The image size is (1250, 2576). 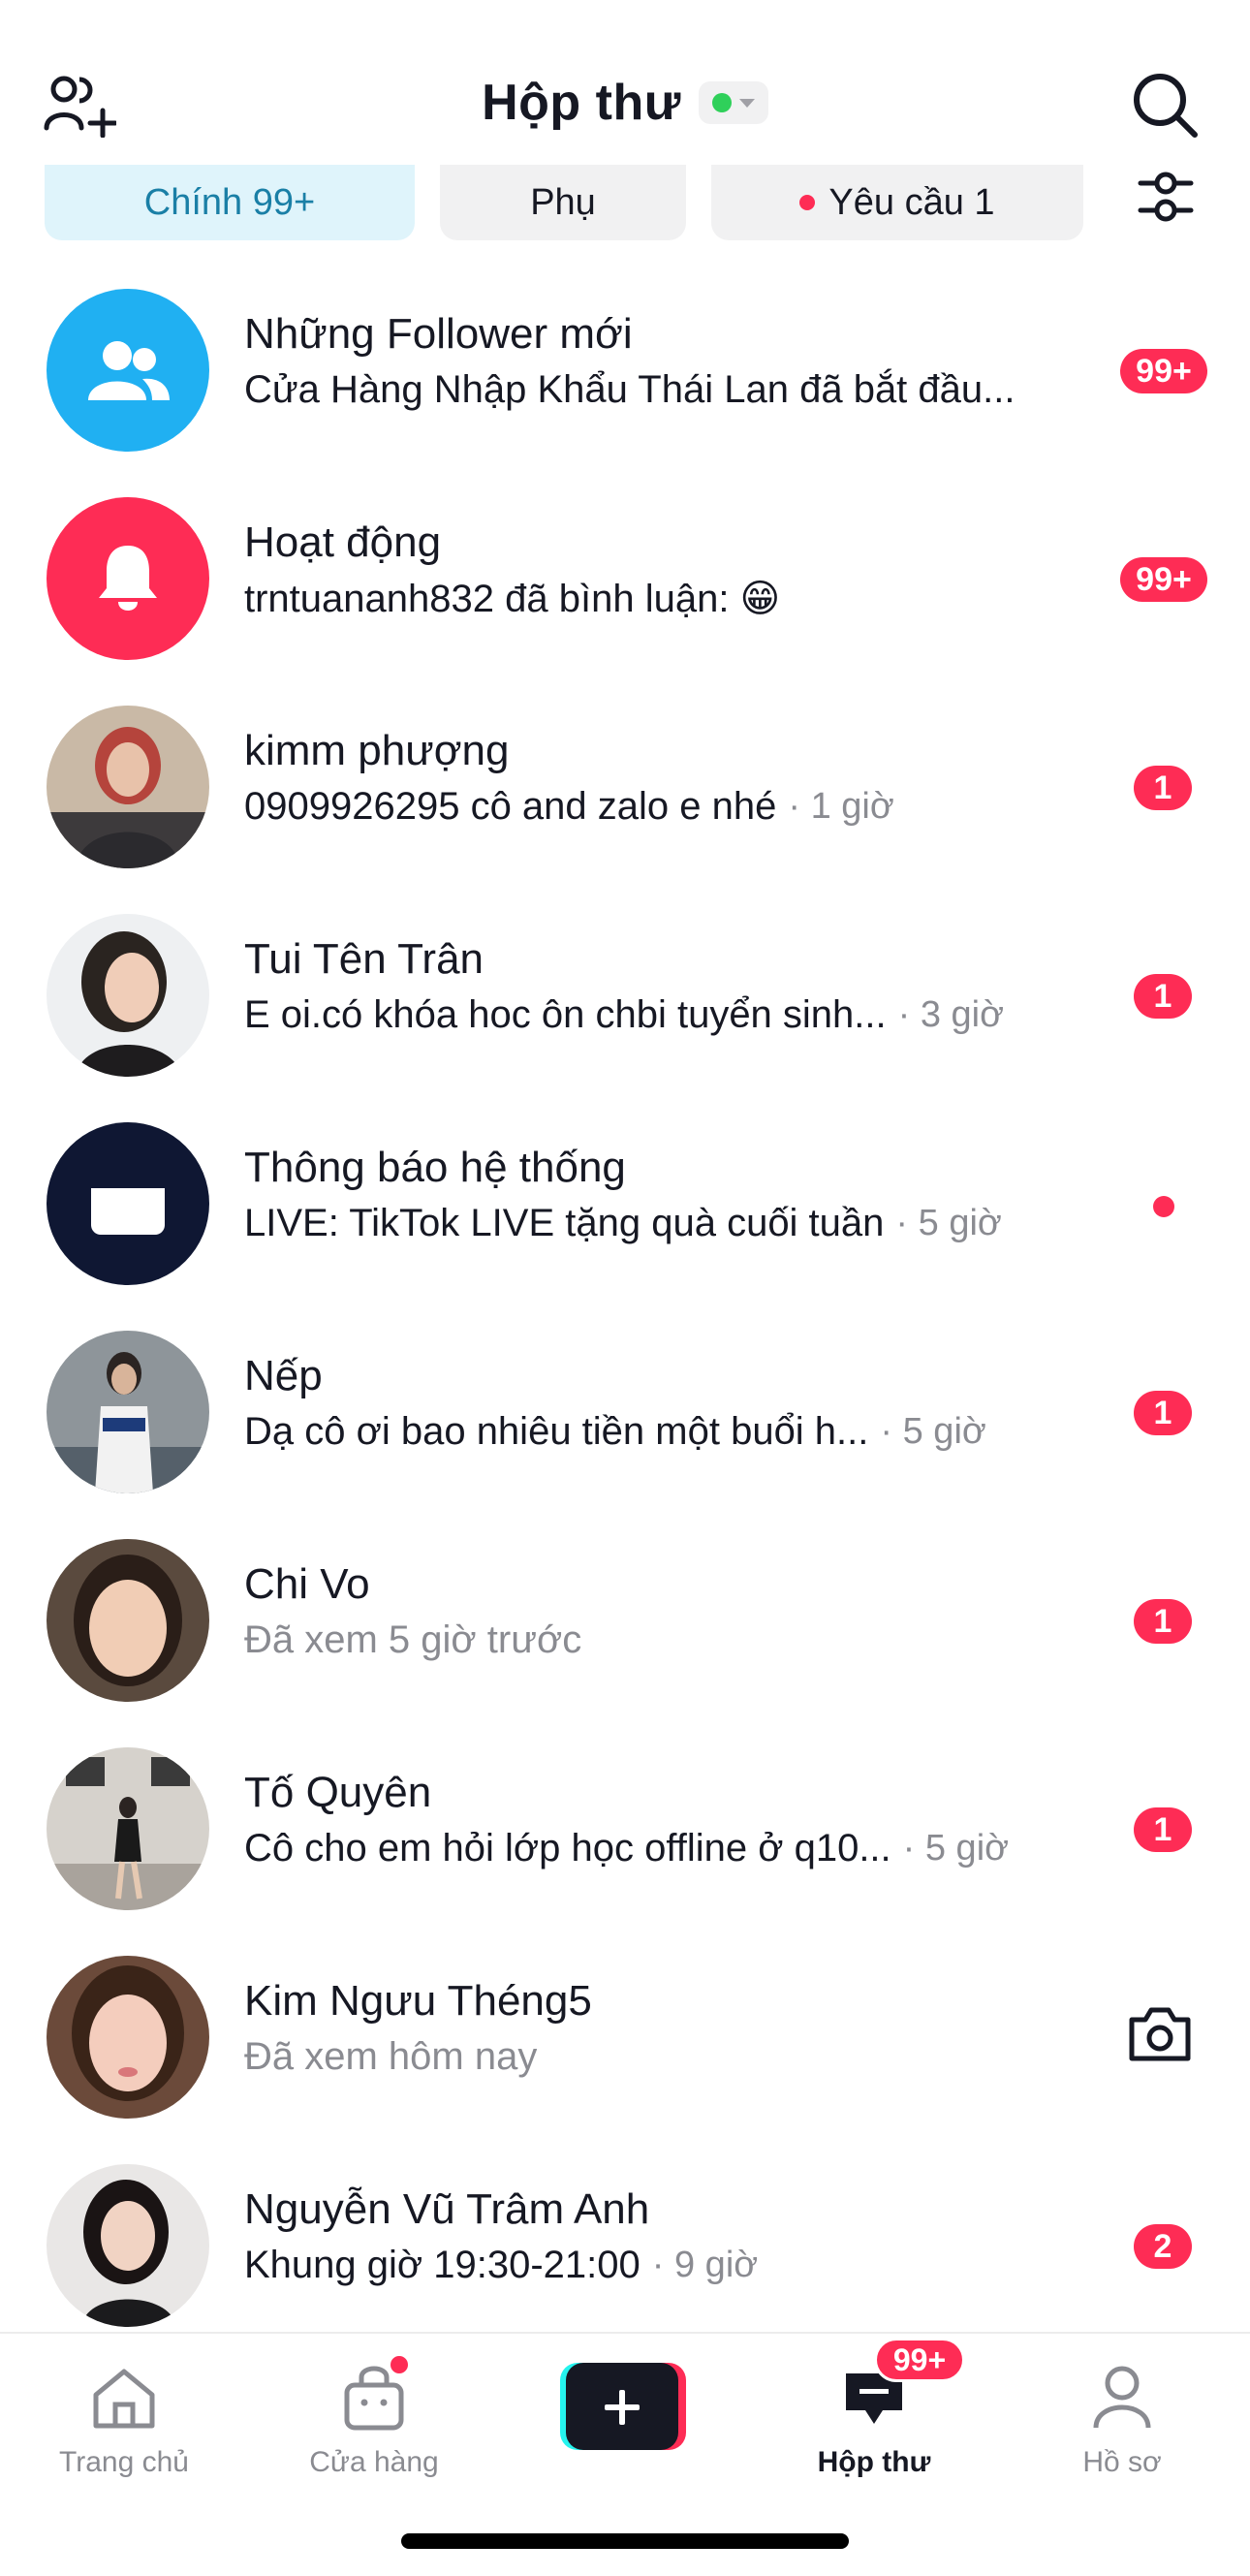 I want to click on header: Hộp thư, so click(x=625, y=82).